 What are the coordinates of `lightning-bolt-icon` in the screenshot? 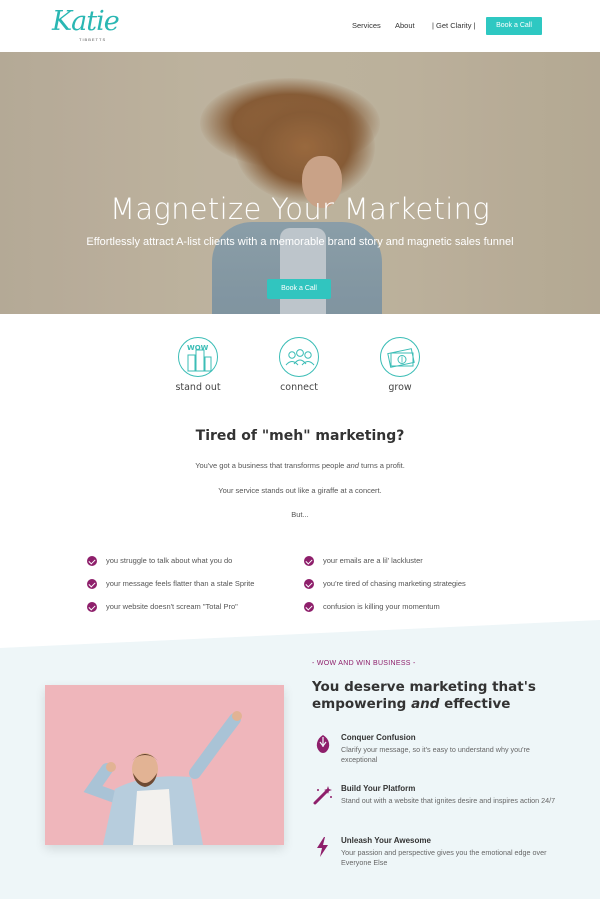 It's located at (323, 847).